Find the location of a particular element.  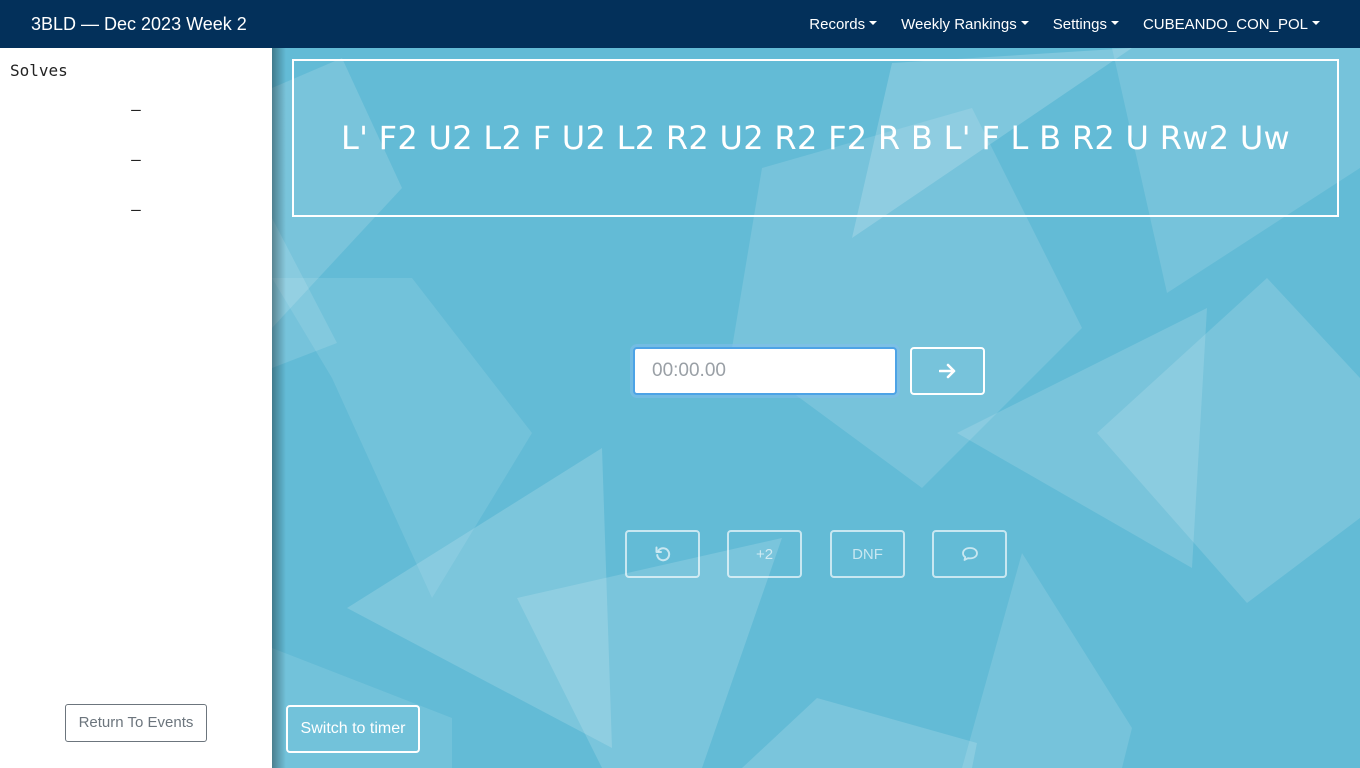

return-to-events-button: Return To Events is located at coordinates (136, 723).